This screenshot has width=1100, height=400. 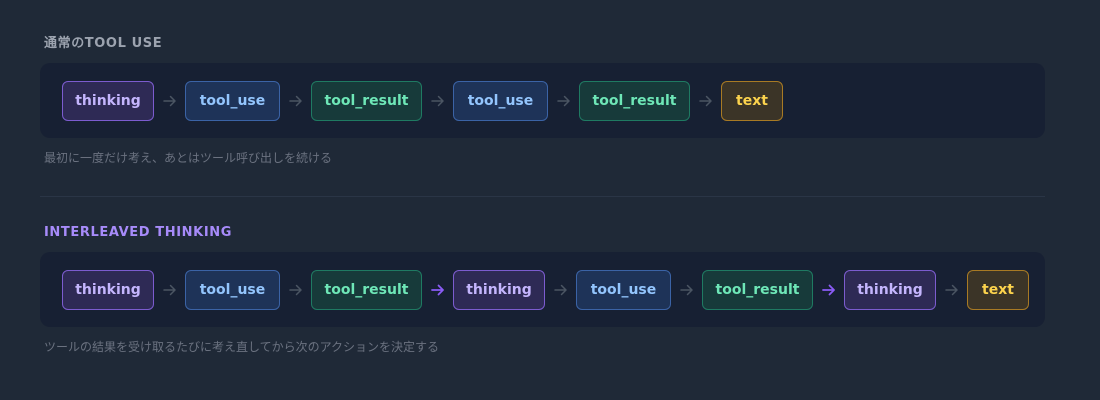 I want to click on section-caption: ツールの結果を受け取るたびに考え直してから次のアクションを決定する, so click(x=242, y=347).